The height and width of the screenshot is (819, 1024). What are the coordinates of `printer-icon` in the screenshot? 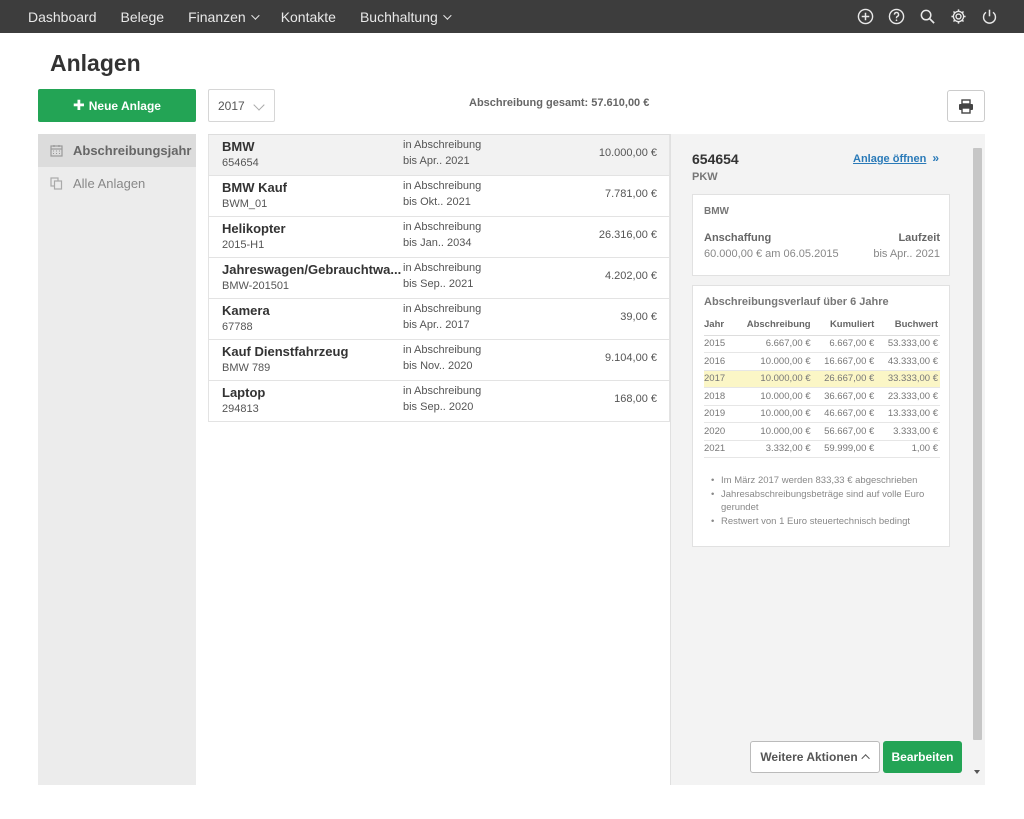 It's located at (966, 106).